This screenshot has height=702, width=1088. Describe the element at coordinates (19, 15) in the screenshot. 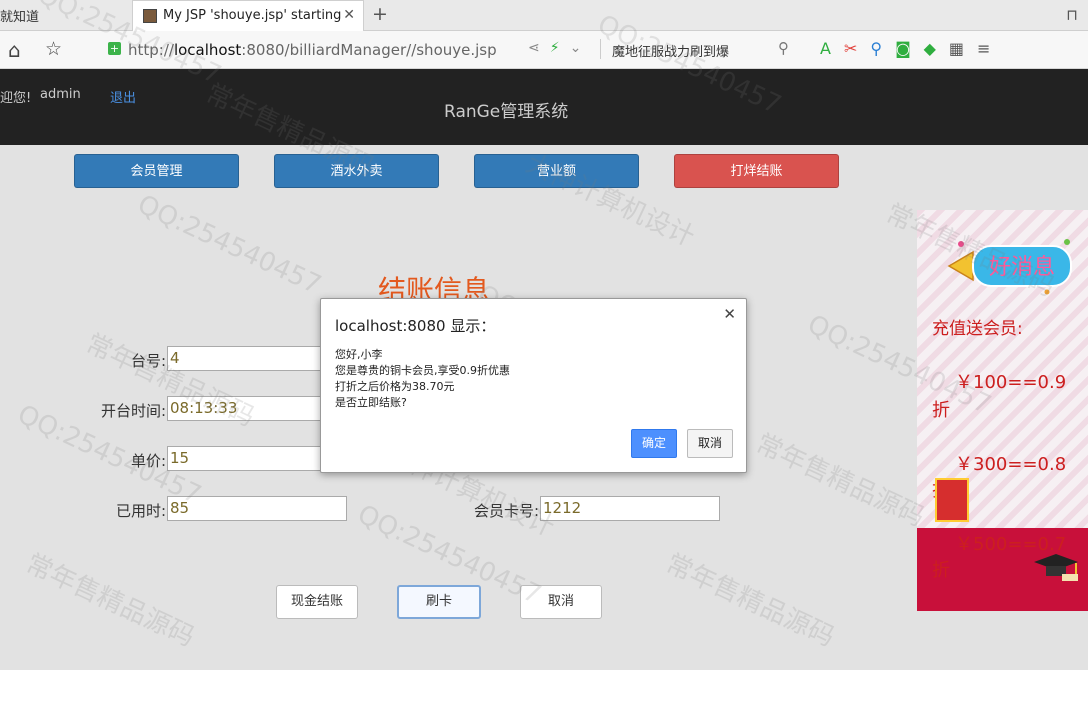

I see `previous-tab: 就知道` at that location.